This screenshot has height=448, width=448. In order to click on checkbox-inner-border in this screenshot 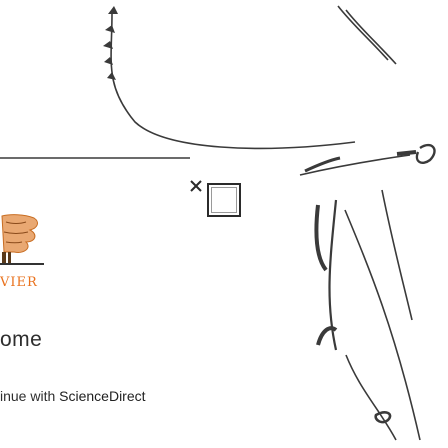, I will do `click(224, 200)`.